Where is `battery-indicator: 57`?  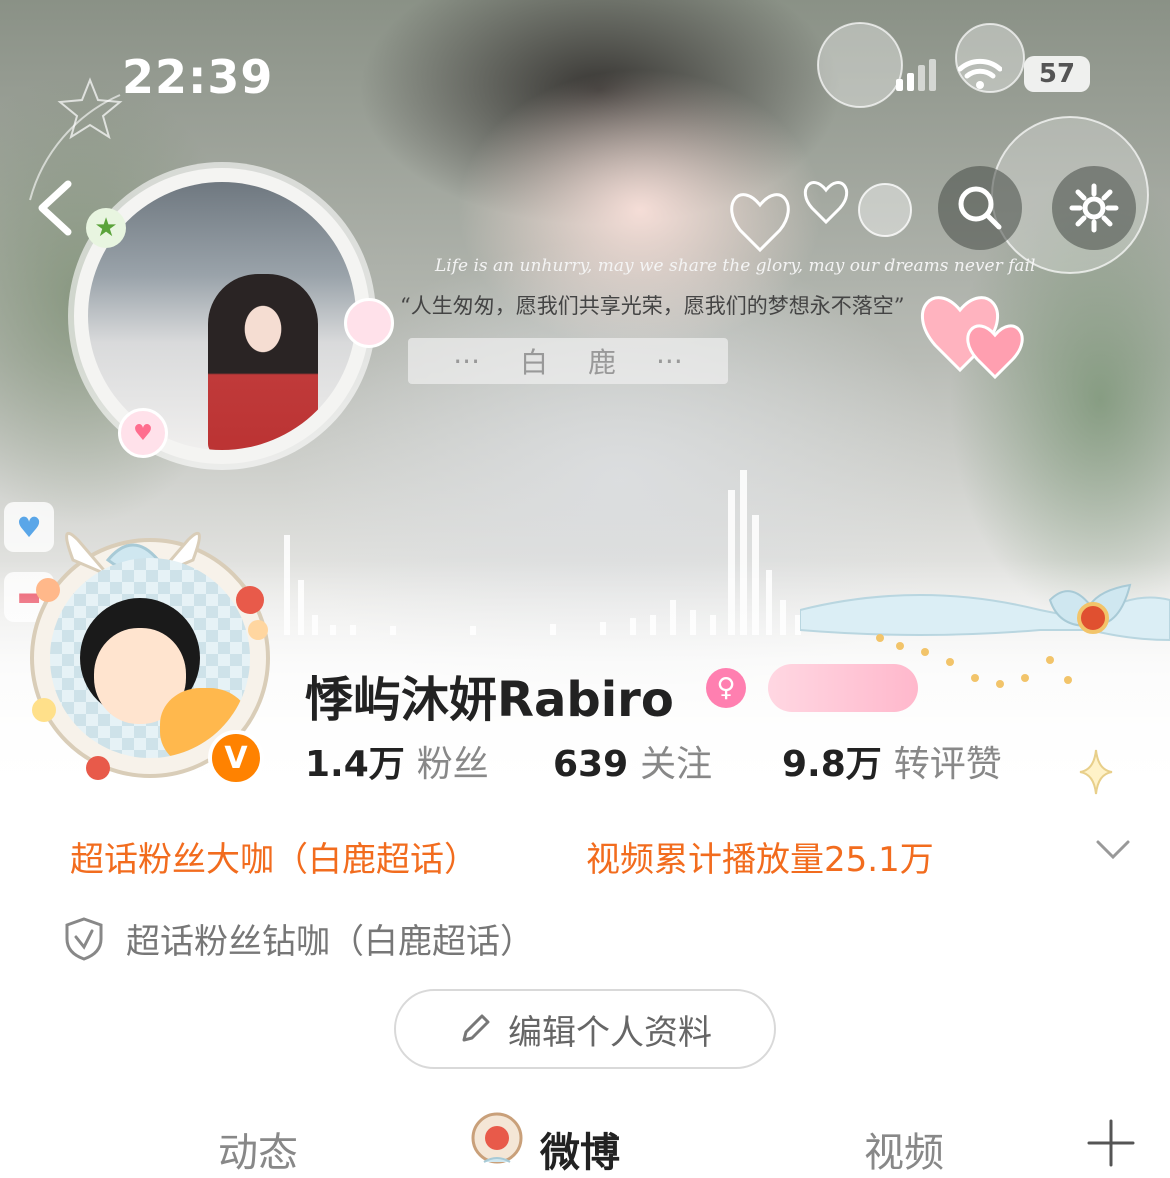
battery-indicator: 57 is located at coordinates (1057, 74).